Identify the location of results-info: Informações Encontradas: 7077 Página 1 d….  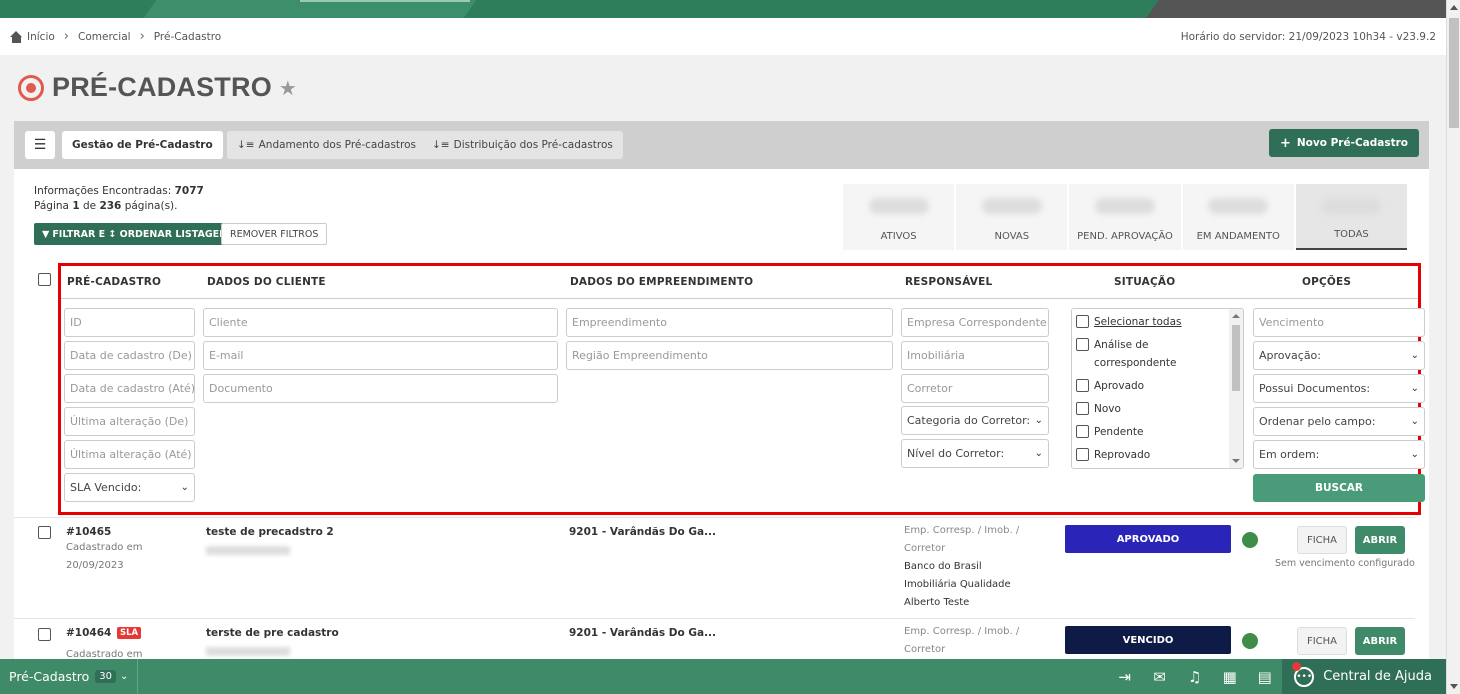
(119, 199).